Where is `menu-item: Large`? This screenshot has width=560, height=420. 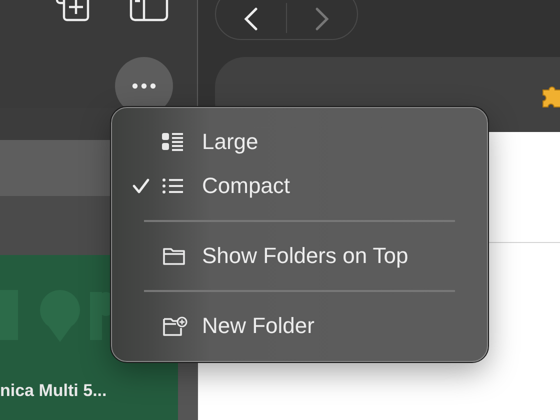
menu-item: Large is located at coordinates (299, 142).